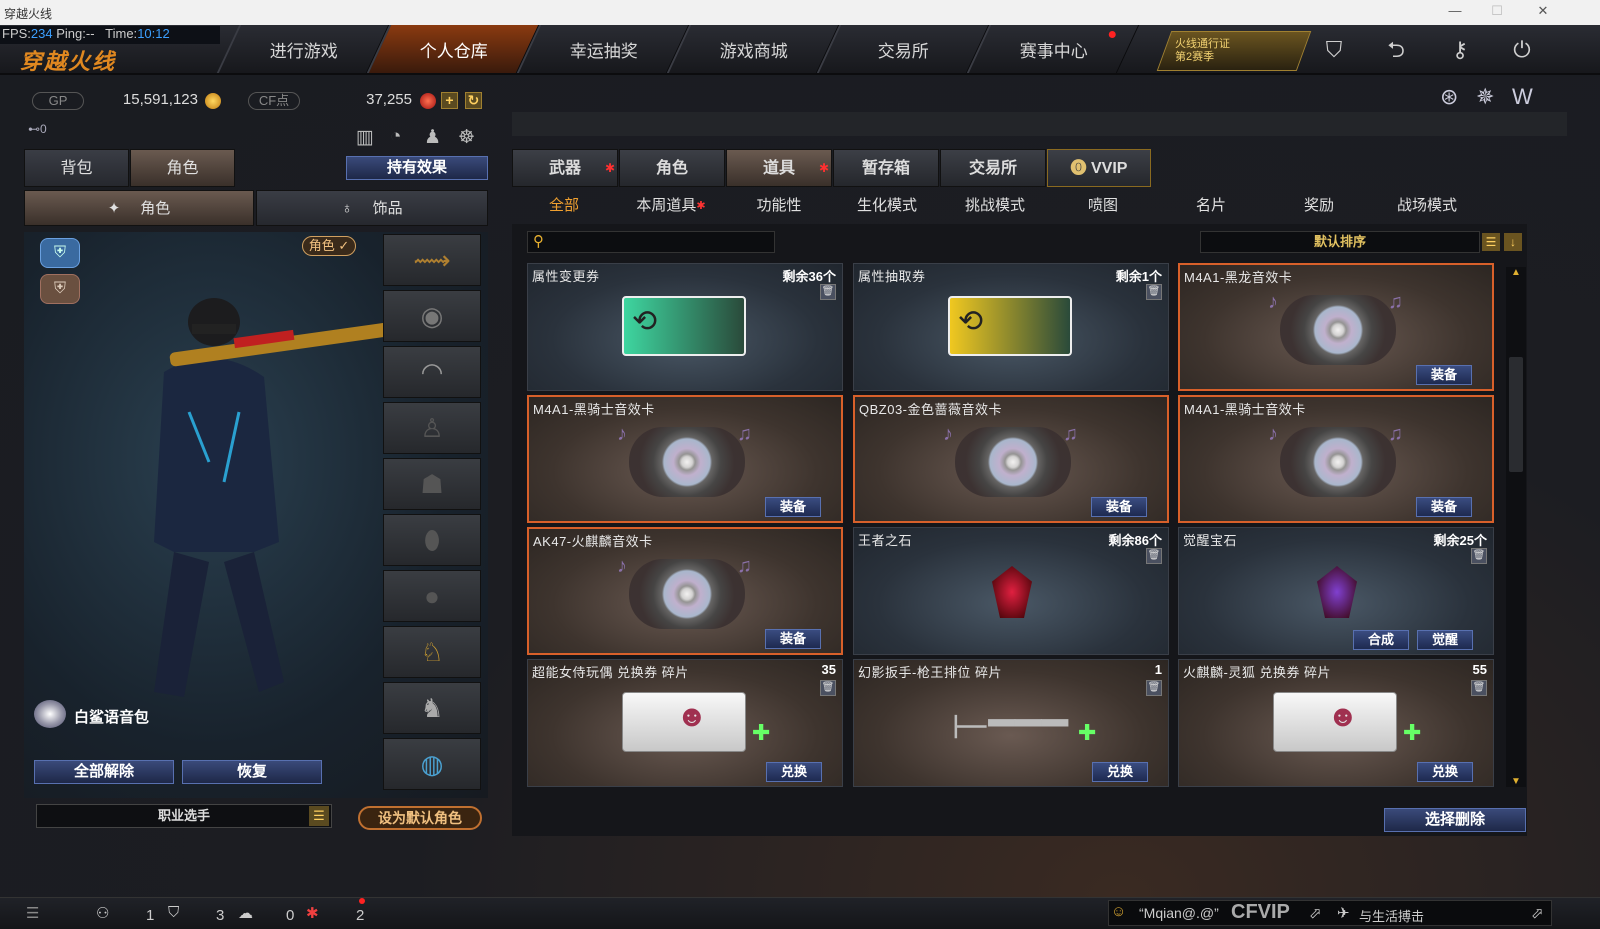 The width and height of the screenshot is (1600, 929). Describe the element at coordinates (1336, 327) in the screenshot. I see `item-card: M4A1-黑龙音效卡 ♪ ♫ 装备` at that location.